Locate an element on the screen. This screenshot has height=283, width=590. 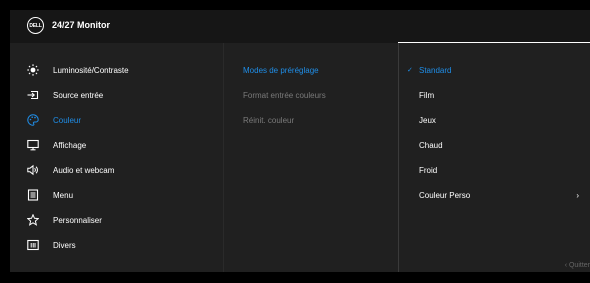
option-standard: ✓ Standard is located at coordinates (429, 70).